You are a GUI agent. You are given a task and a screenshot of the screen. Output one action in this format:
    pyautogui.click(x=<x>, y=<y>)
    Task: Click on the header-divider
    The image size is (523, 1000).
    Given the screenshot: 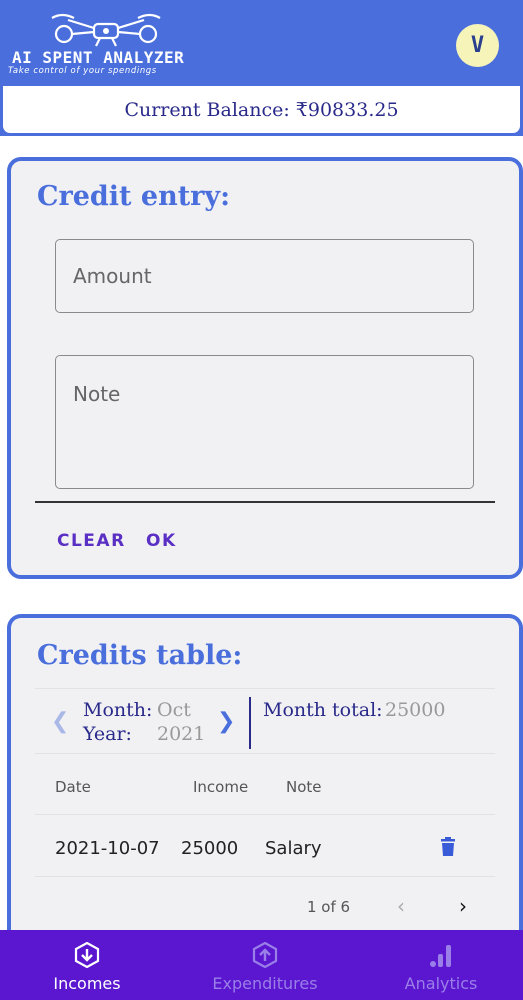 What is the action you would take?
    pyautogui.click(x=265, y=814)
    